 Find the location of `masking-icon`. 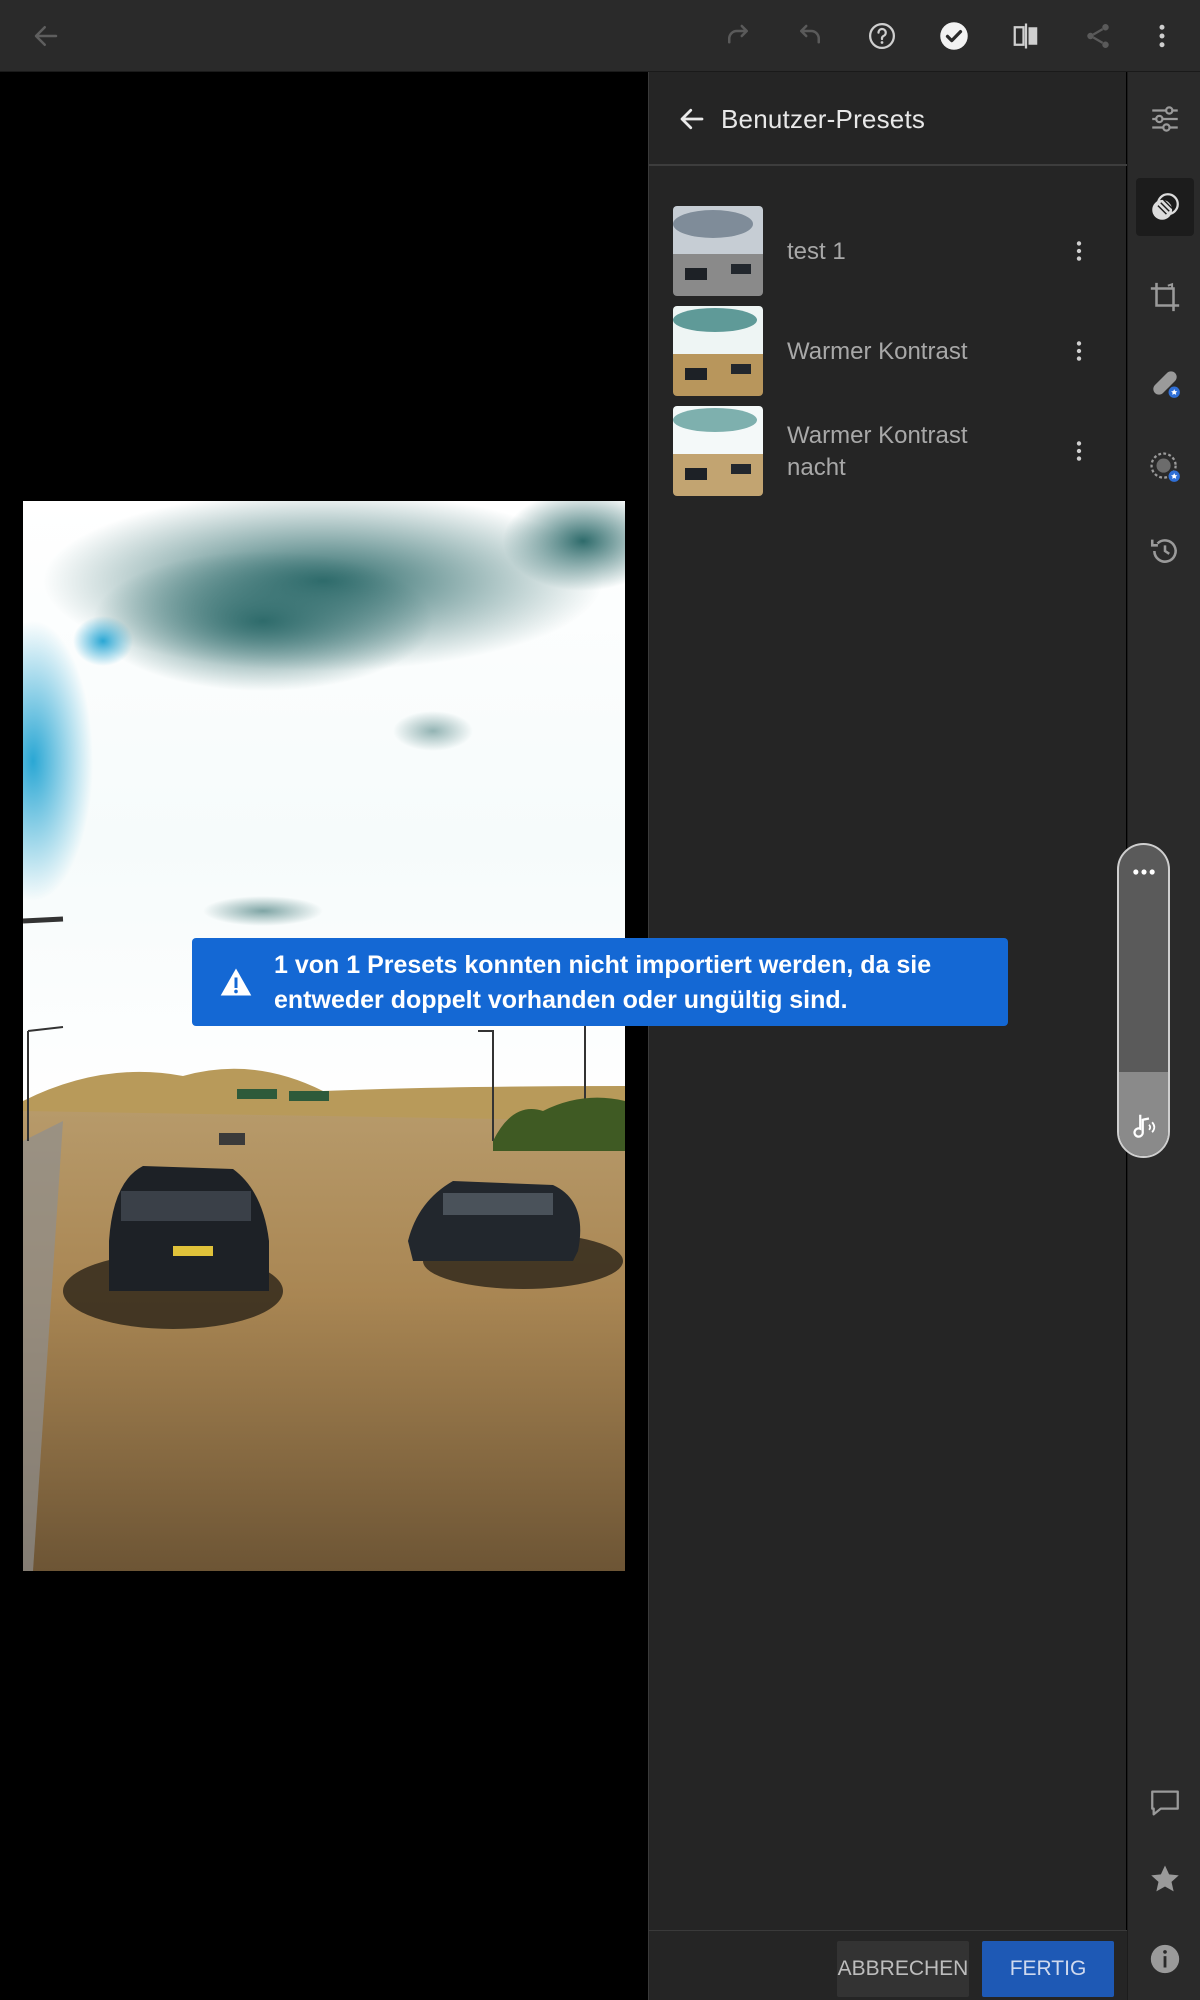

masking-icon is located at coordinates (1165, 467).